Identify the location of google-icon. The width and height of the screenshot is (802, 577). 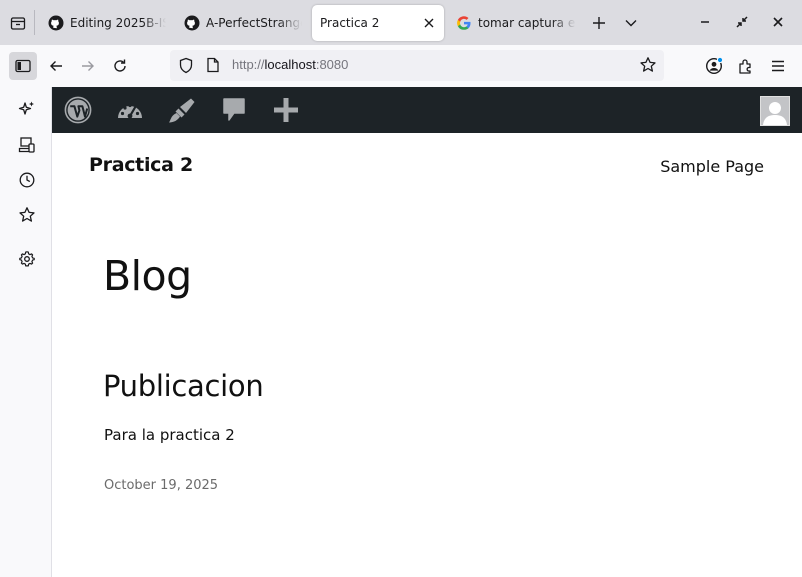
(464, 23).